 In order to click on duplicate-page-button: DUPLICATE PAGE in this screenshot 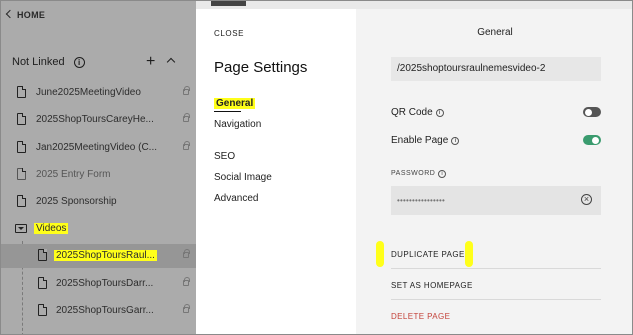, I will do `click(496, 254)`.